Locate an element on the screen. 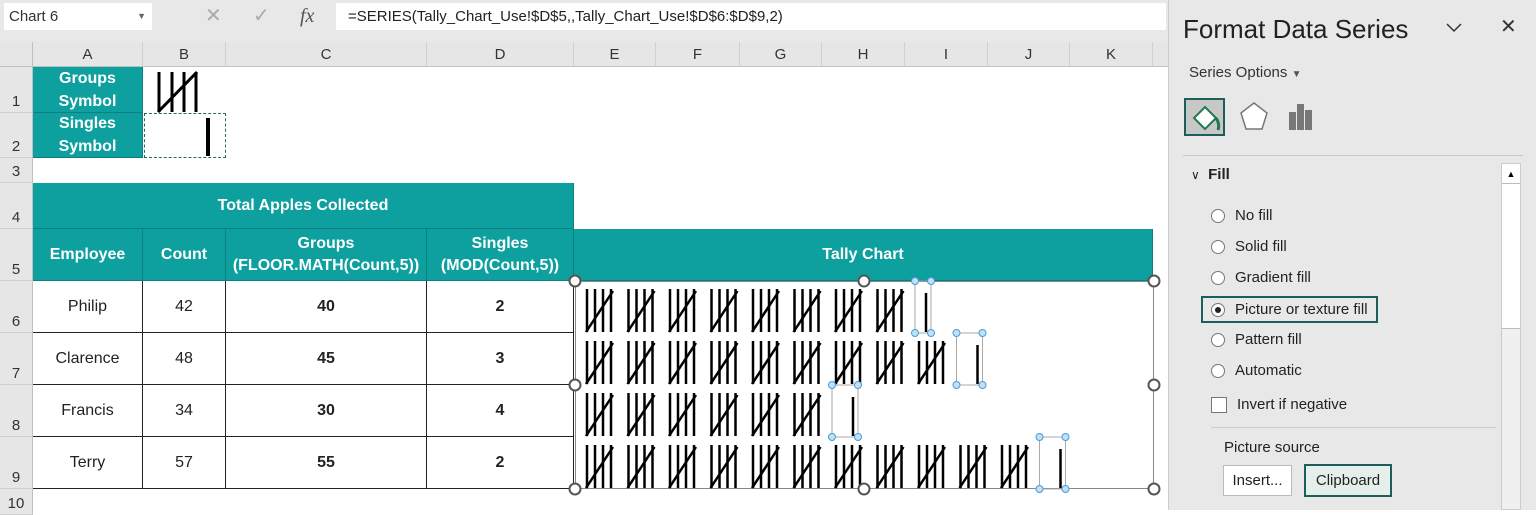  fx-icon: fx is located at coordinates (307, 16).